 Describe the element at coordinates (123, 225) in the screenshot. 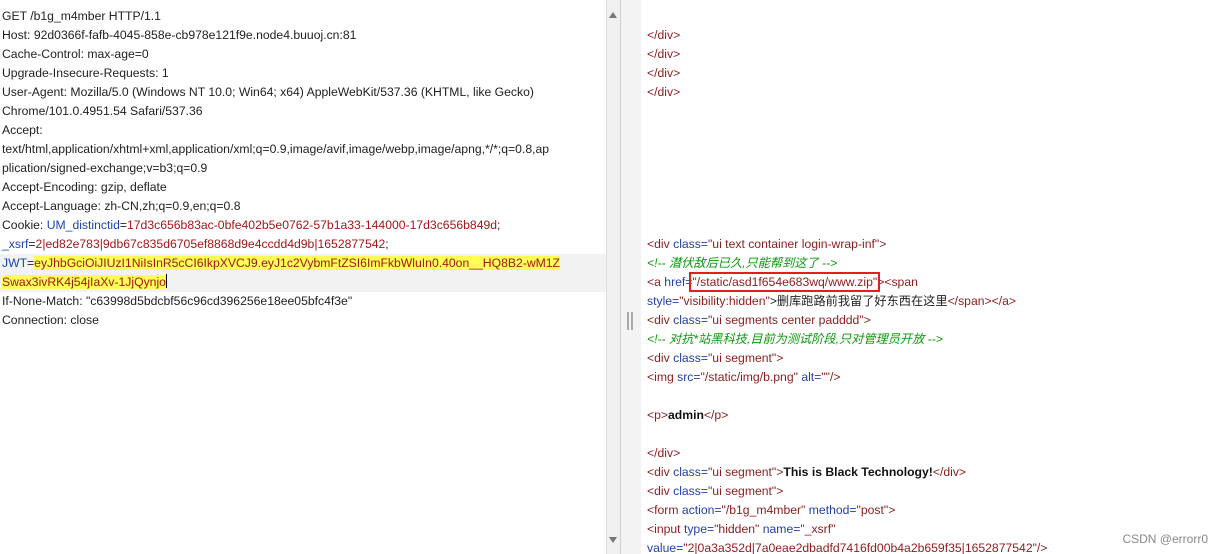

I see `cookie-um-eq: =` at that location.